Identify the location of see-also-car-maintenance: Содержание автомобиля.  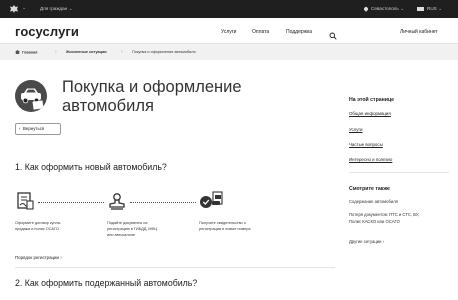
(373, 202).